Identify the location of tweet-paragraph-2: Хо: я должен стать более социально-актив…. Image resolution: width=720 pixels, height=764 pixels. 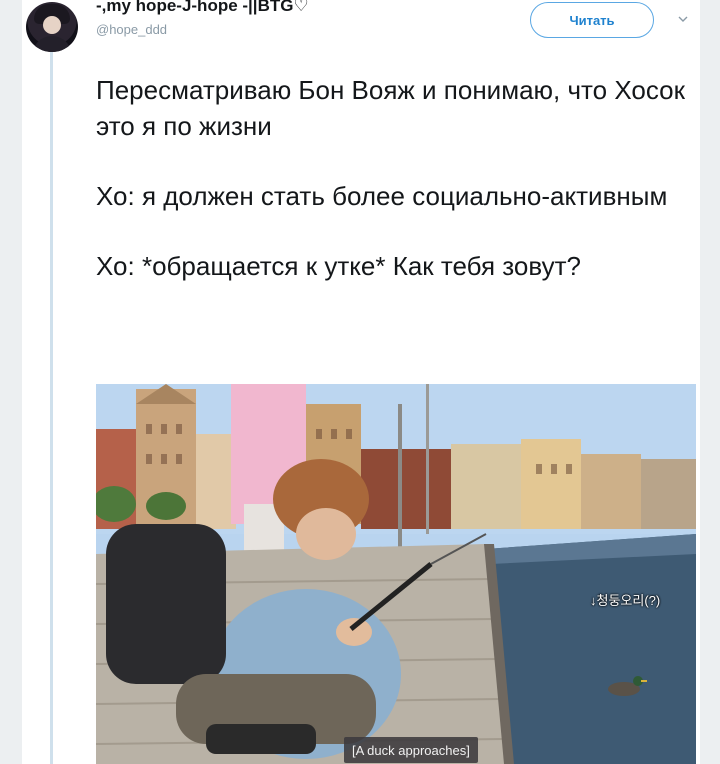
(382, 196).